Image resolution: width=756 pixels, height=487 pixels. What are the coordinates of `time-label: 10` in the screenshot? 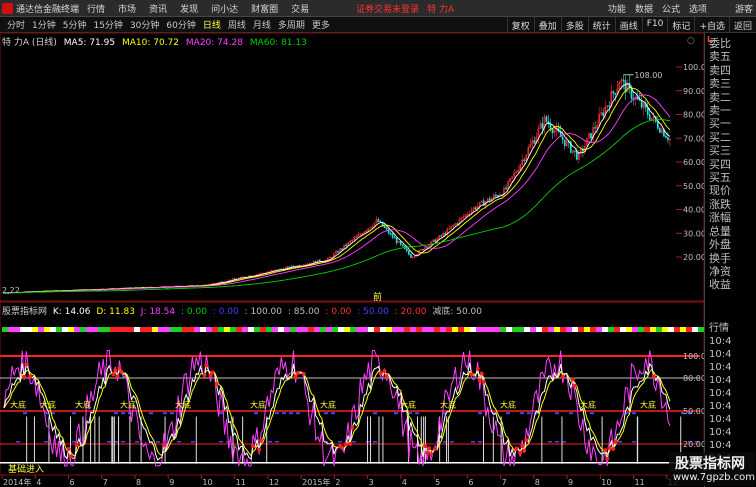 It's located at (606, 482).